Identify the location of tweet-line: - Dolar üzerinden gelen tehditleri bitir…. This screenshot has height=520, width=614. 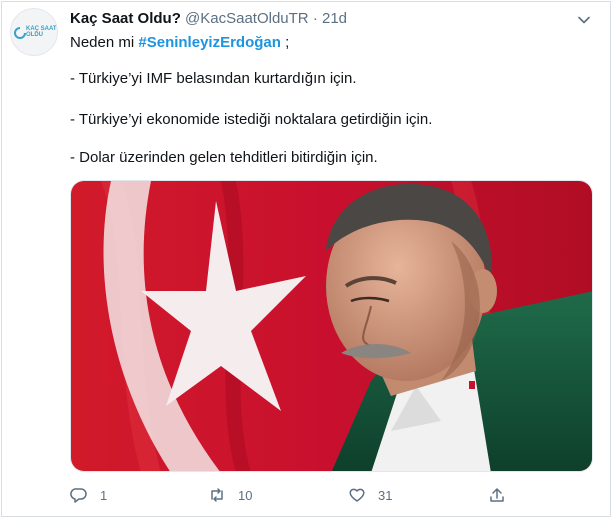
(224, 157).